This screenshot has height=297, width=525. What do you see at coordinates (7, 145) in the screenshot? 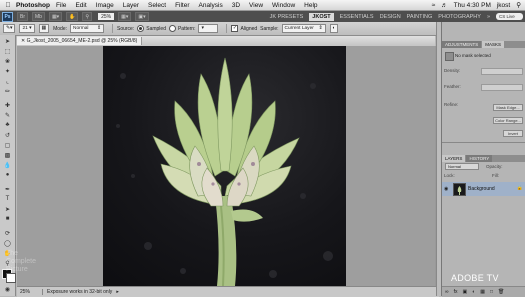
I see `eraser-tool-icon: ▢` at bounding box center [7, 145].